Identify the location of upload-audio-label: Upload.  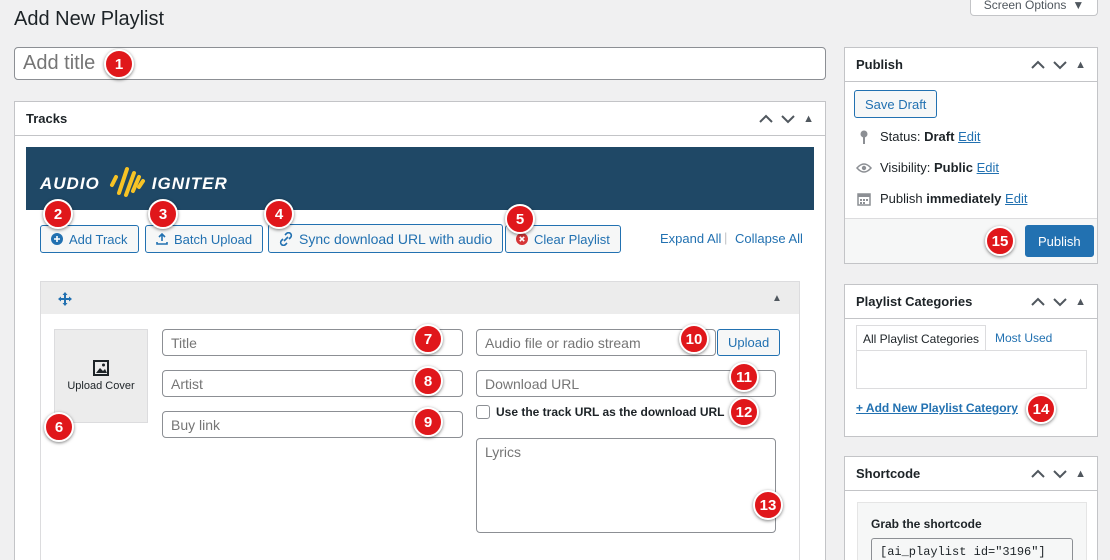
(749, 342).